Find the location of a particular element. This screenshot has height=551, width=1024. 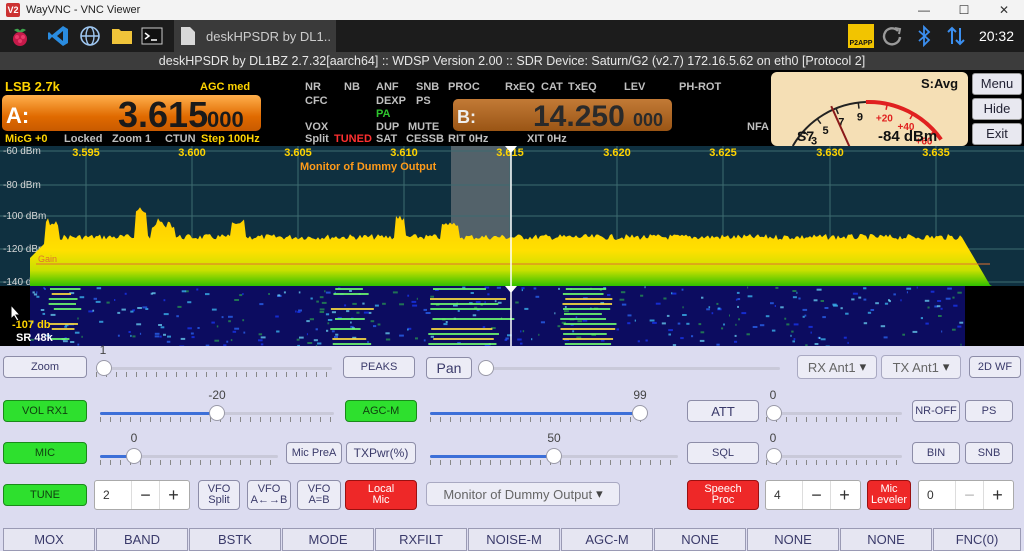

ctun-label: CTUN is located at coordinates (180, 139).